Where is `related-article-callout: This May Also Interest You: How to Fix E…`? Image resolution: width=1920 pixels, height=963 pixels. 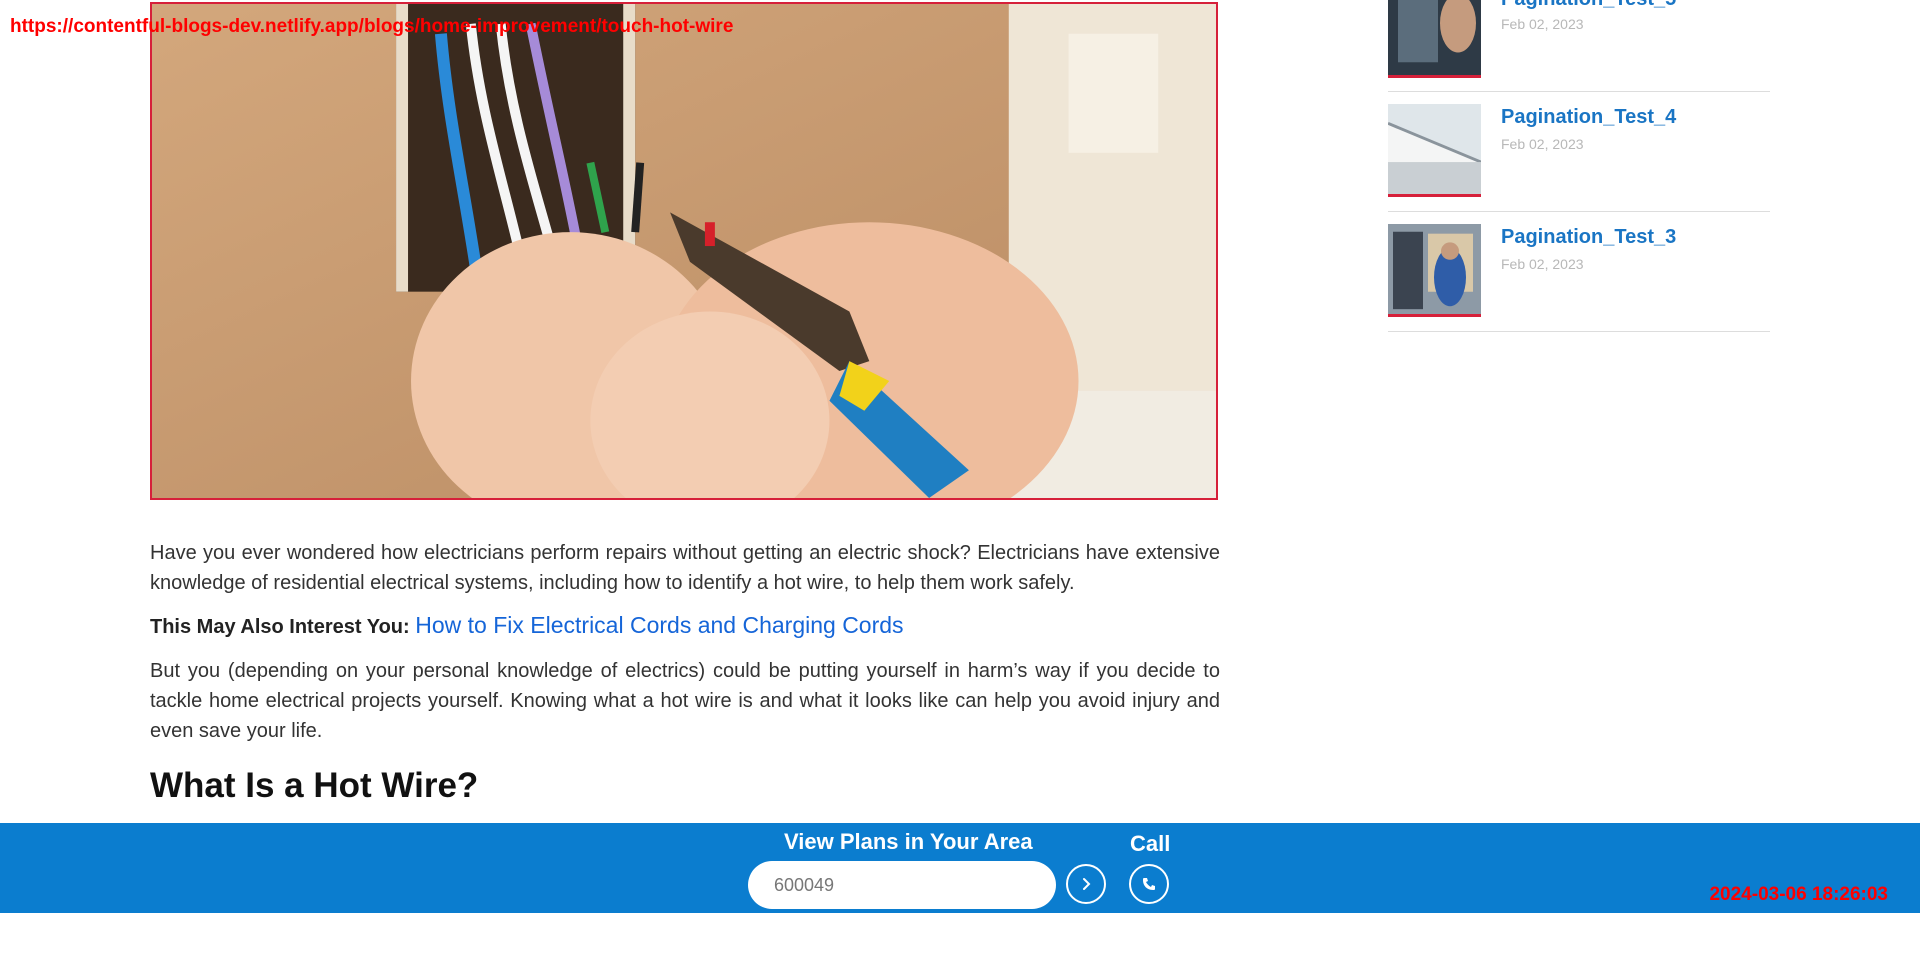
related-article-callout: This May Also Interest You: How to Fix E… is located at coordinates (685, 626).